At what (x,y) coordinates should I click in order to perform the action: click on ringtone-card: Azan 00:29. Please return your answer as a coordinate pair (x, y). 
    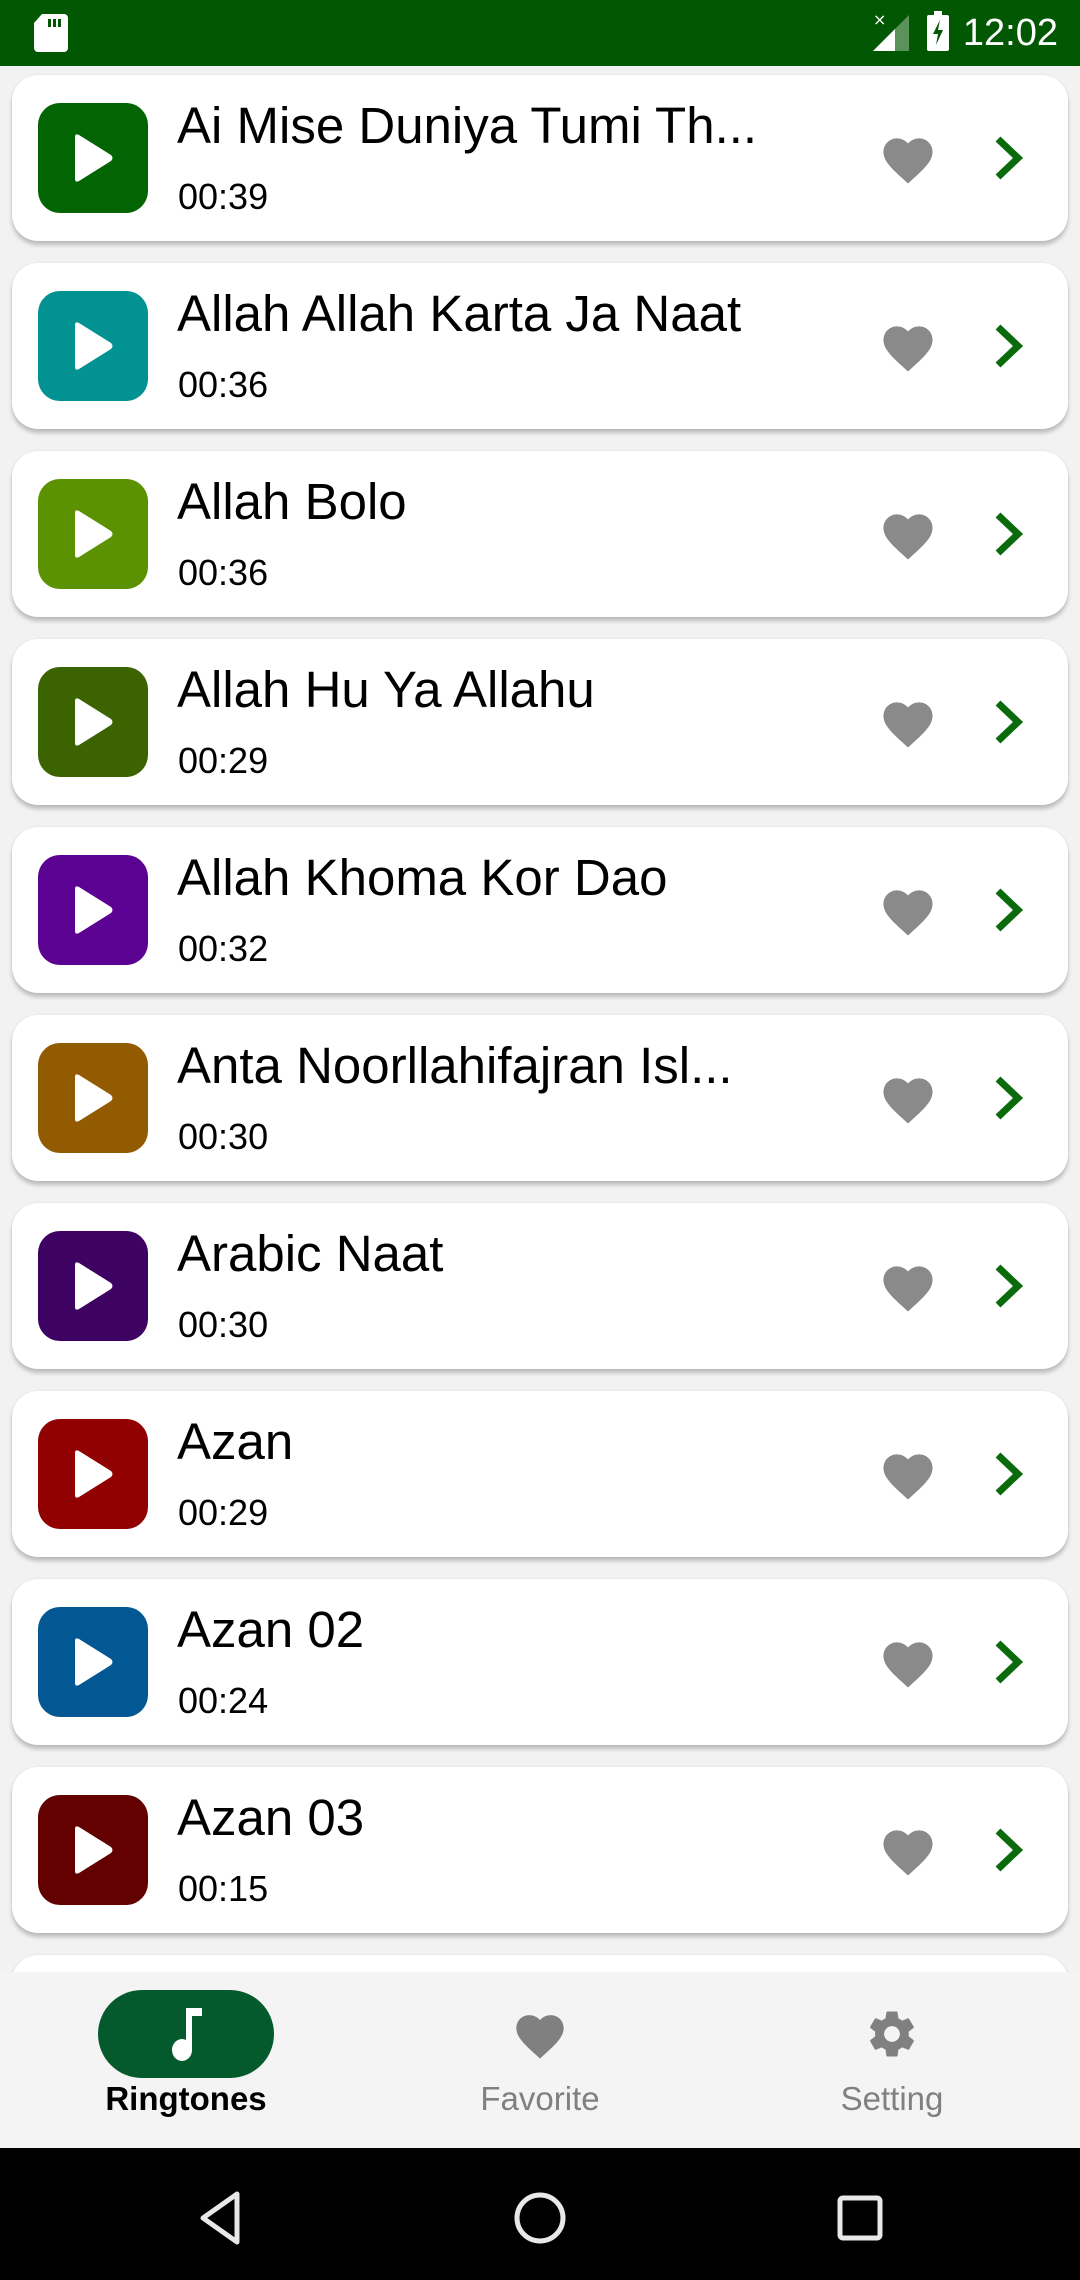
    Looking at the image, I should click on (540, 1474).